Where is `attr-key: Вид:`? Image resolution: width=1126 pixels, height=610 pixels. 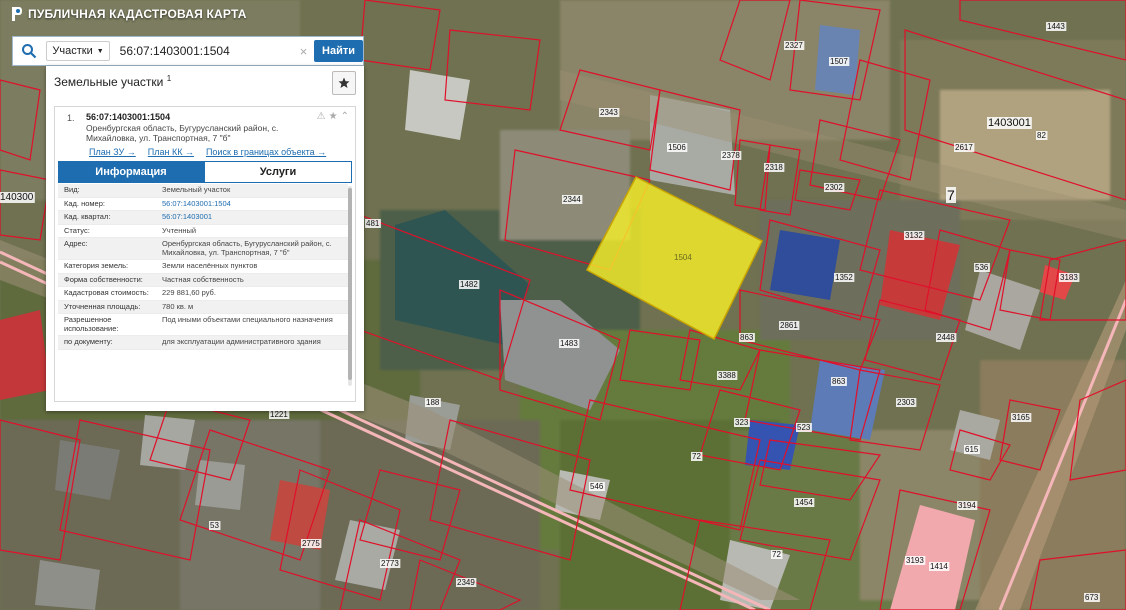
attr-key: Вид: is located at coordinates (72, 189).